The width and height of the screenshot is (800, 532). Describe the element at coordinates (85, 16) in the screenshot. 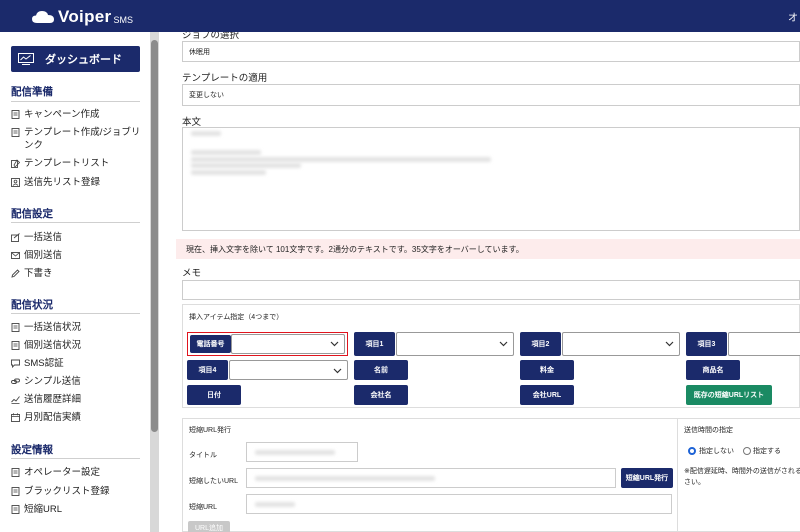

I see `brand-name: Voiper` at that location.